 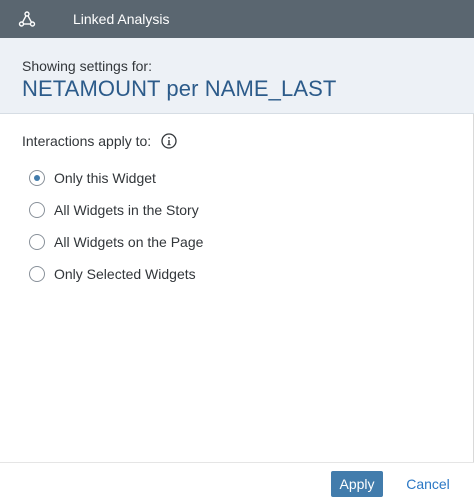 What do you see at coordinates (27, 19) in the screenshot?
I see `linked-analysis-icon` at bounding box center [27, 19].